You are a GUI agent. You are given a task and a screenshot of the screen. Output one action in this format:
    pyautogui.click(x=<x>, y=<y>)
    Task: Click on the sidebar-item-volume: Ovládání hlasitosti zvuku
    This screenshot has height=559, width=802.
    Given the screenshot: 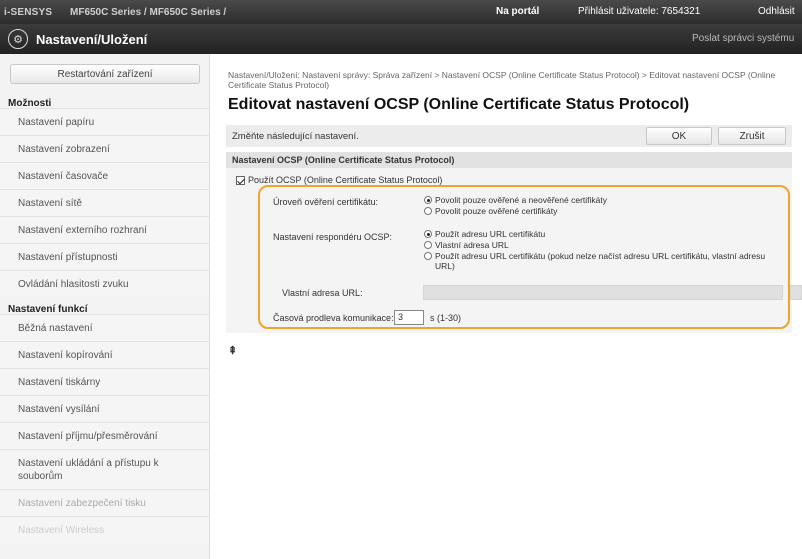 What is the action you would take?
    pyautogui.click(x=104, y=283)
    